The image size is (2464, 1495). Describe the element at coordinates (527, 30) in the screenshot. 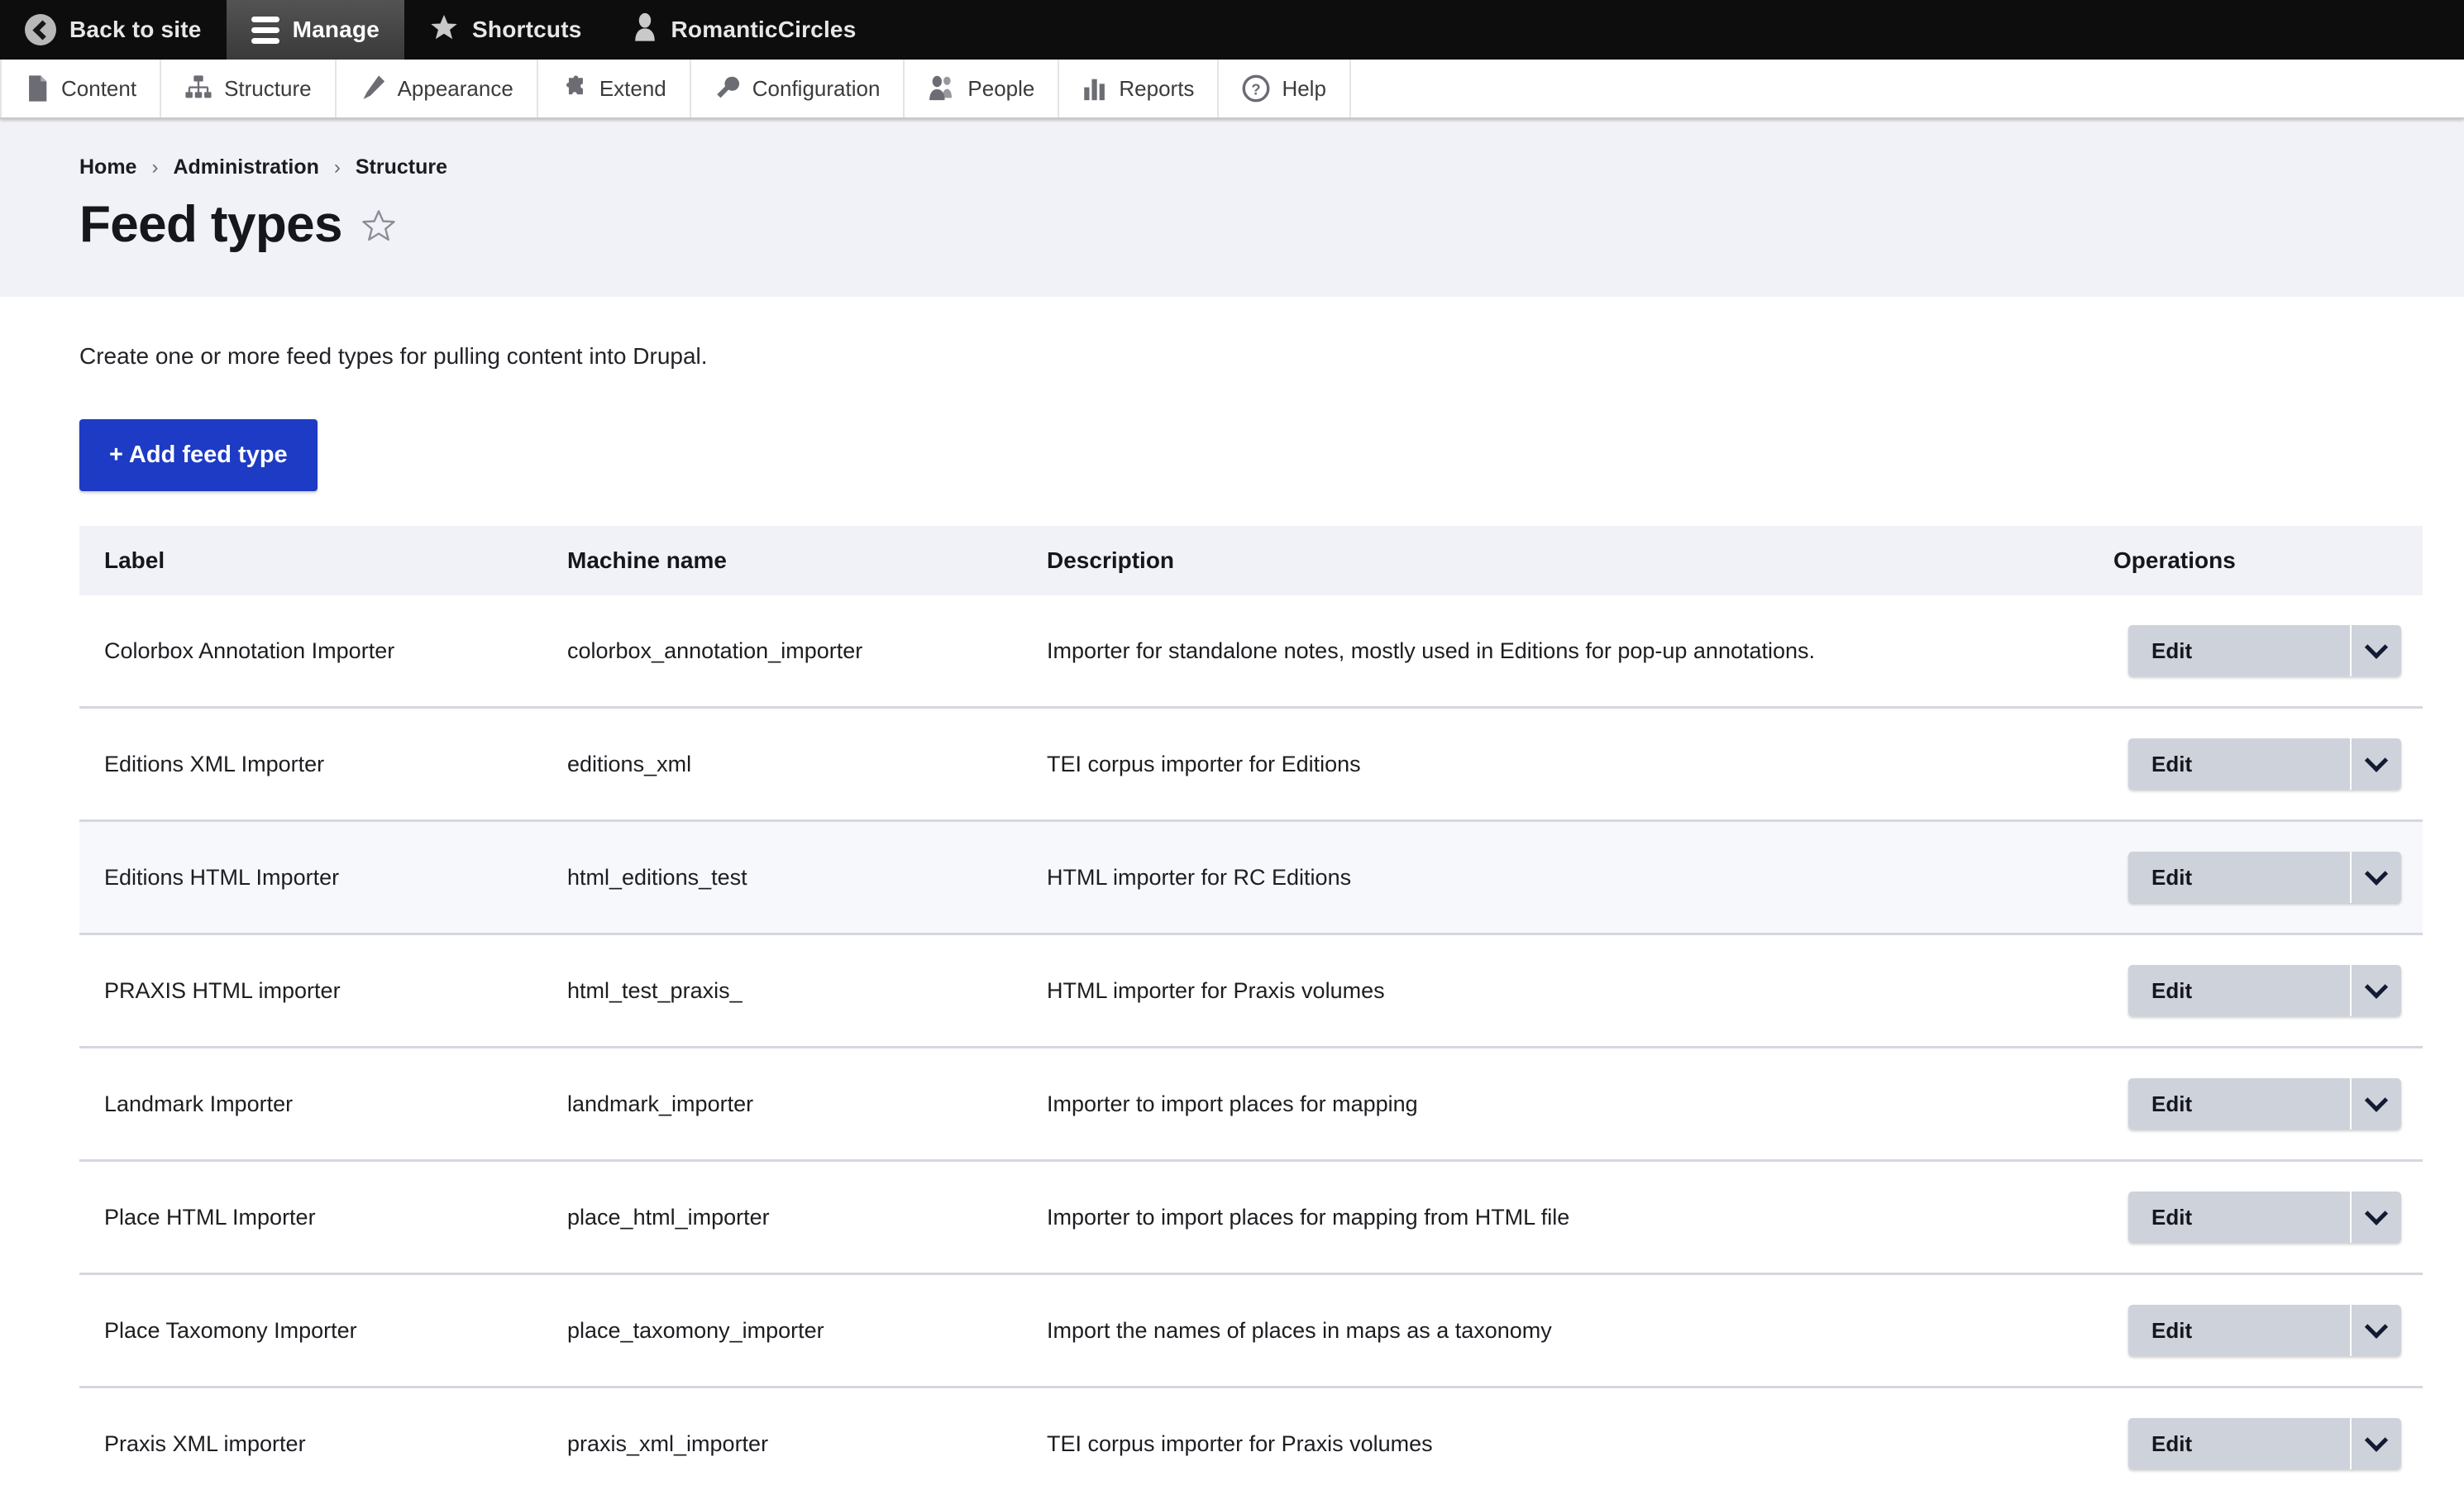

I see `toolbar-item-label: Shortcuts` at that location.